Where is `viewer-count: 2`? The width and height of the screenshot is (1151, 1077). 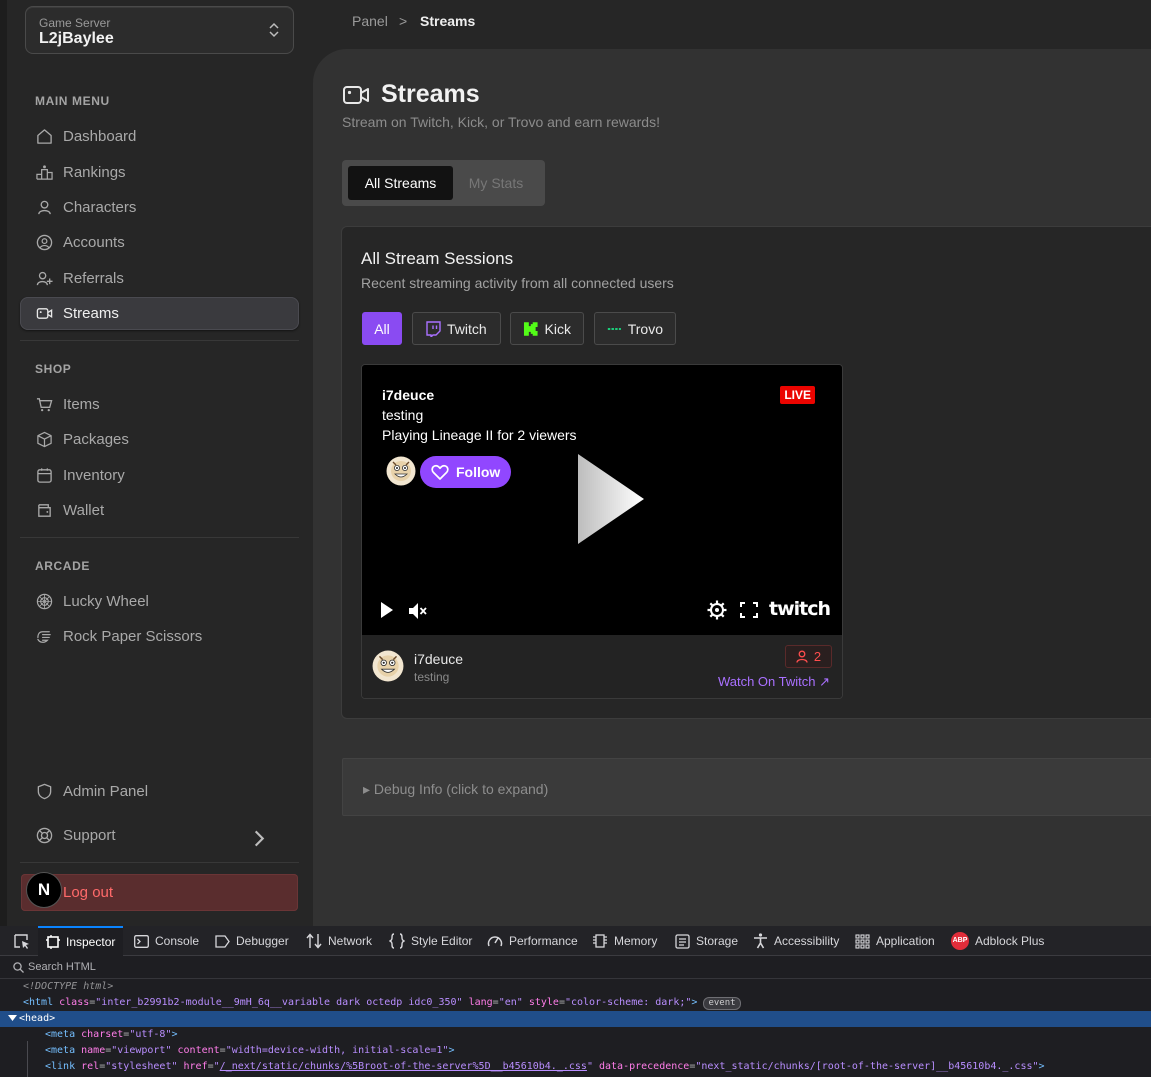
viewer-count: 2 is located at coordinates (817, 656).